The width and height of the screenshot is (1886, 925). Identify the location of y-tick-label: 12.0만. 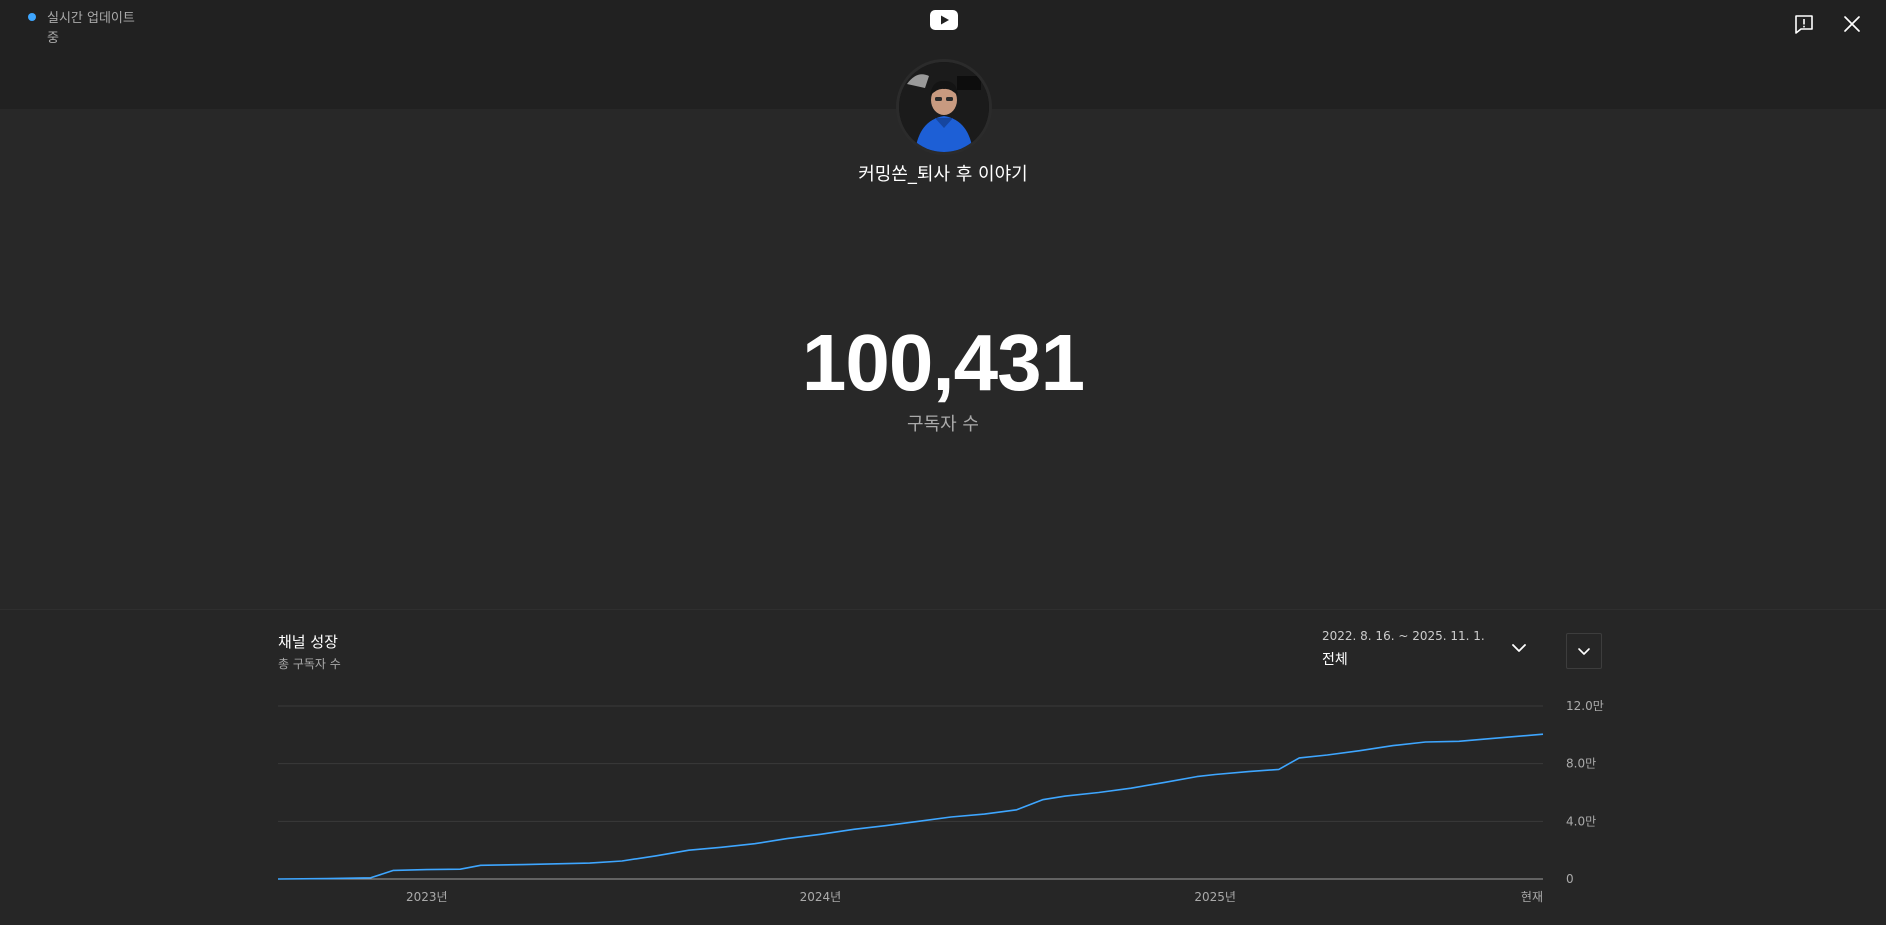
(1585, 706).